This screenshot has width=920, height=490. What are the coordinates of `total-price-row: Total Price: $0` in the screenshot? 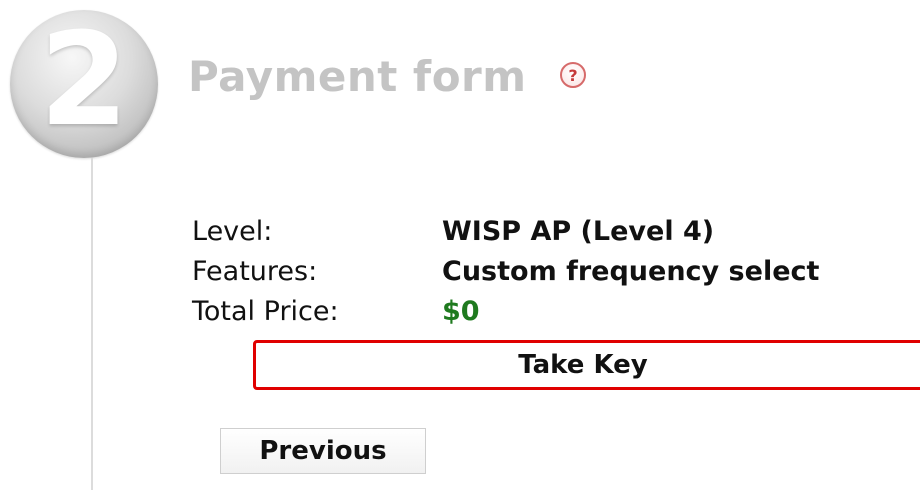 It's located at (505, 312).